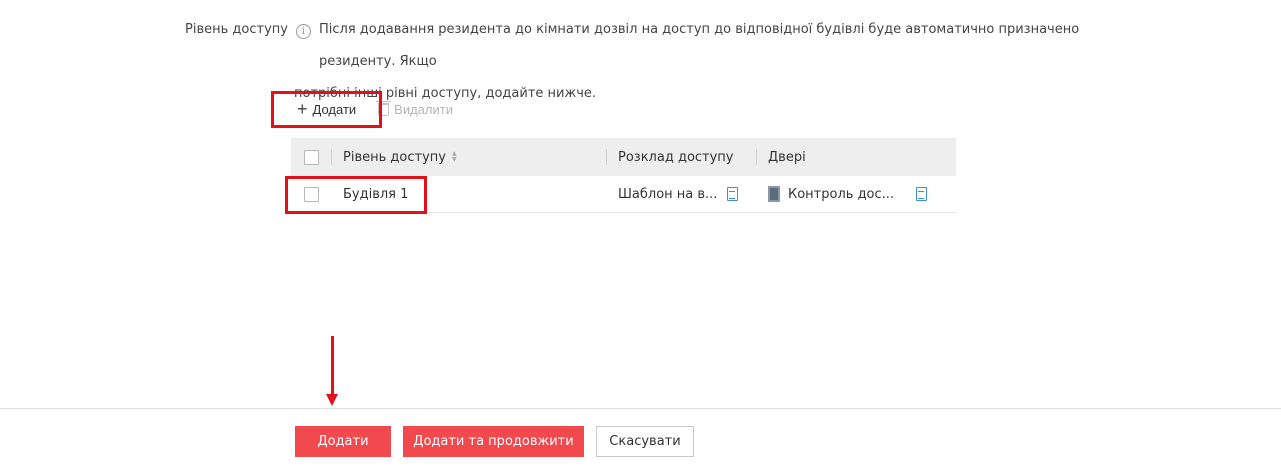 The height and width of the screenshot is (469, 1281). I want to click on door-icon, so click(774, 194).